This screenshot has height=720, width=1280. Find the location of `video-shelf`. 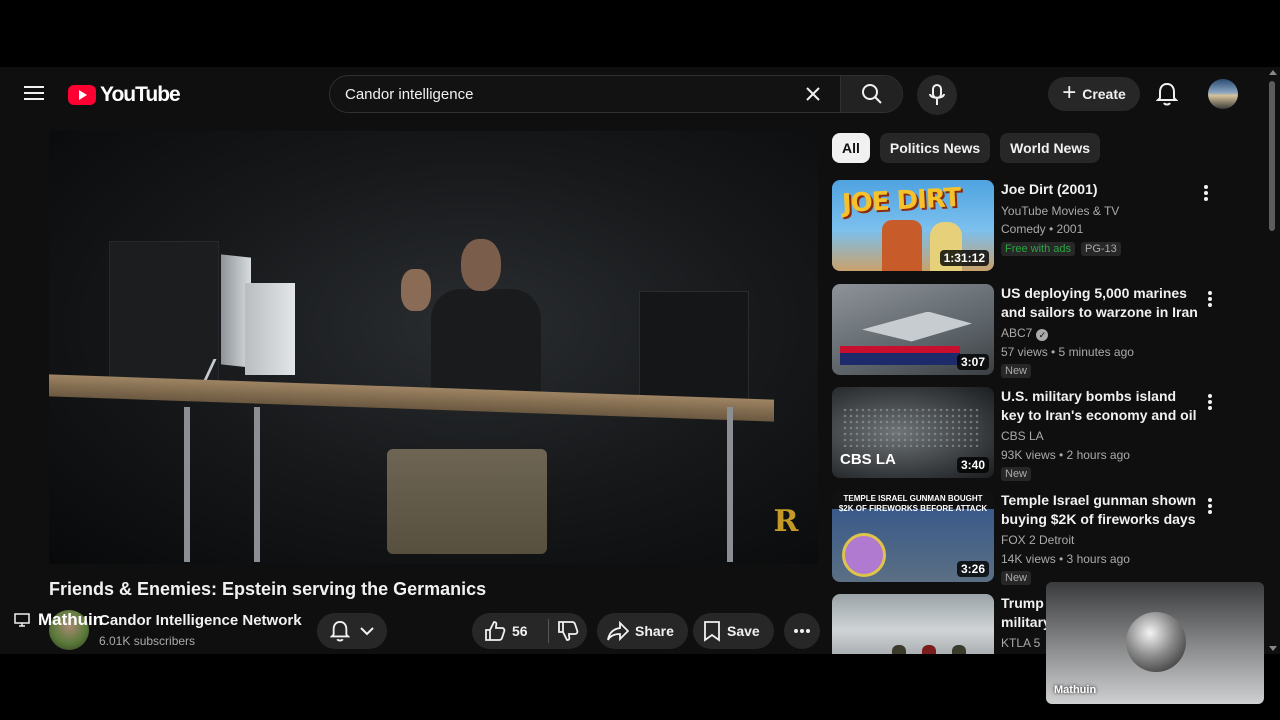

video-shelf is located at coordinates (164, 311).